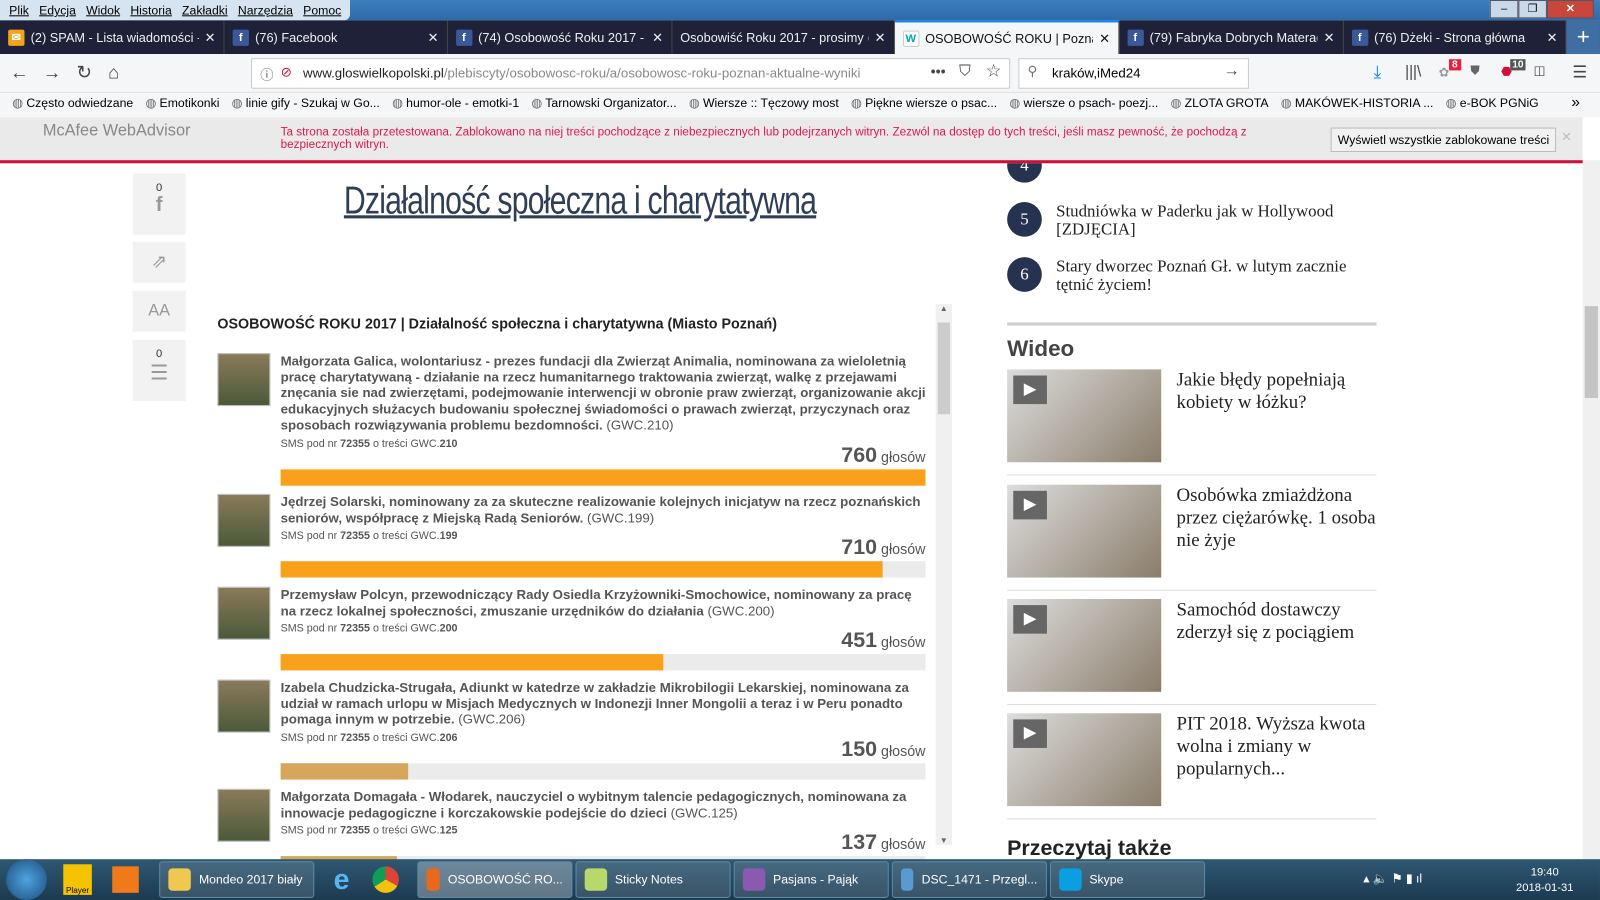 The height and width of the screenshot is (900, 1600). What do you see at coordinates (151, 10) in the screenshot?
I see `menu-historia: Historia` at bounding box center [151, 10].